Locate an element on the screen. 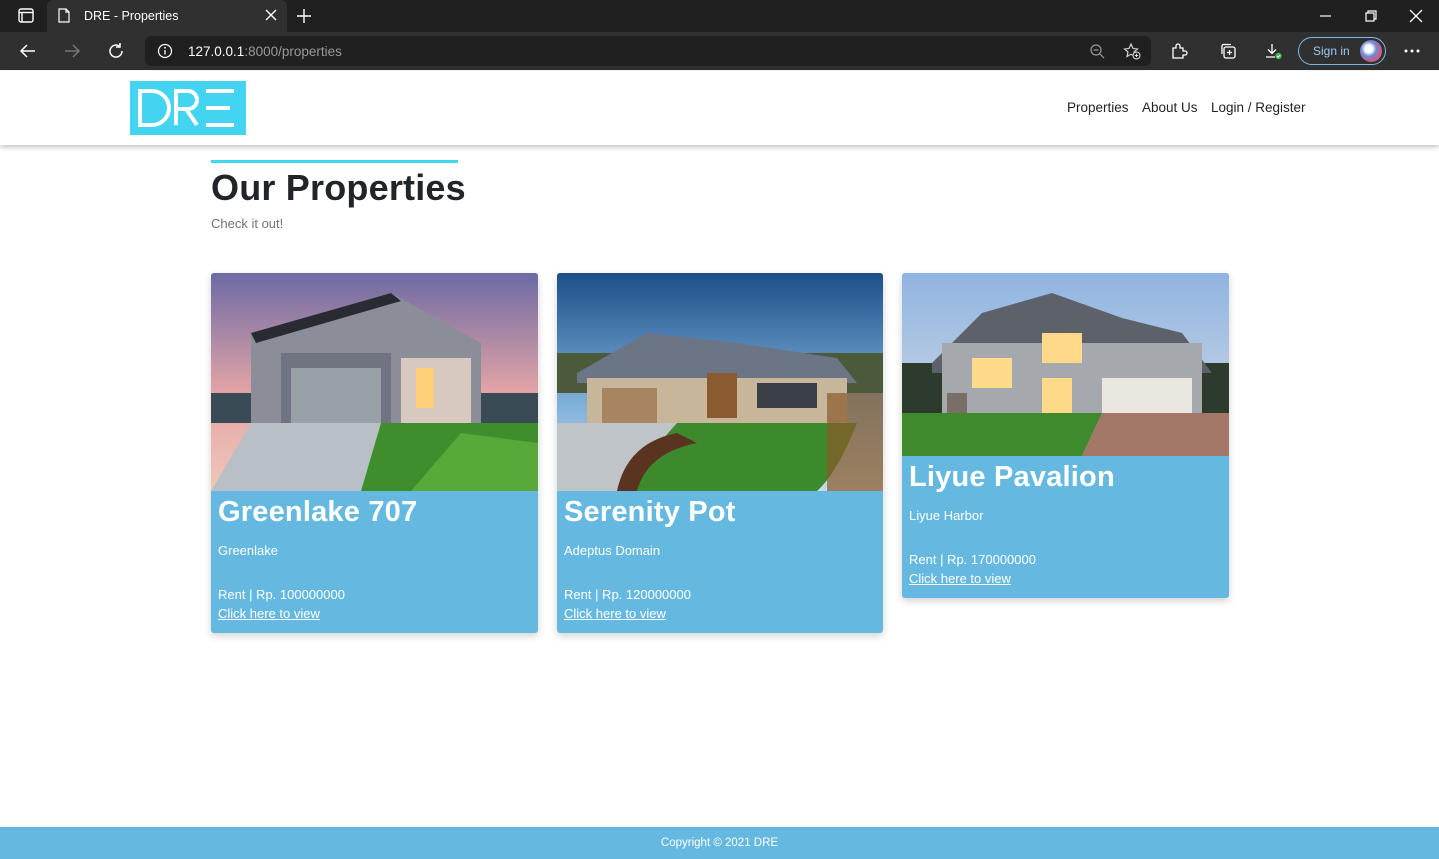 The image size is (1439, 859). page-subtitle: Check it out! is located at coordinates (247, 223).